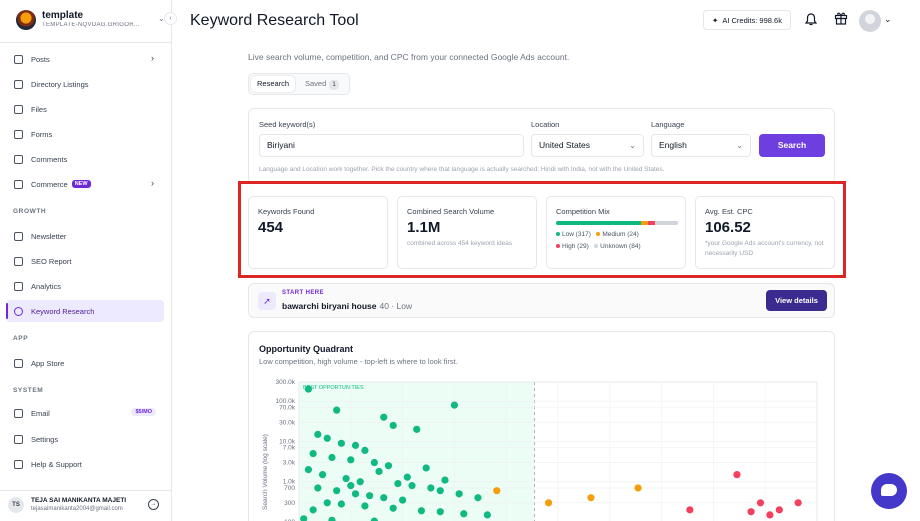 This screenshot has height=521, width=920. Describe the element at coordinates (286, 211) in the screenshot. I see `stat-title: Keywords Found` at that location.